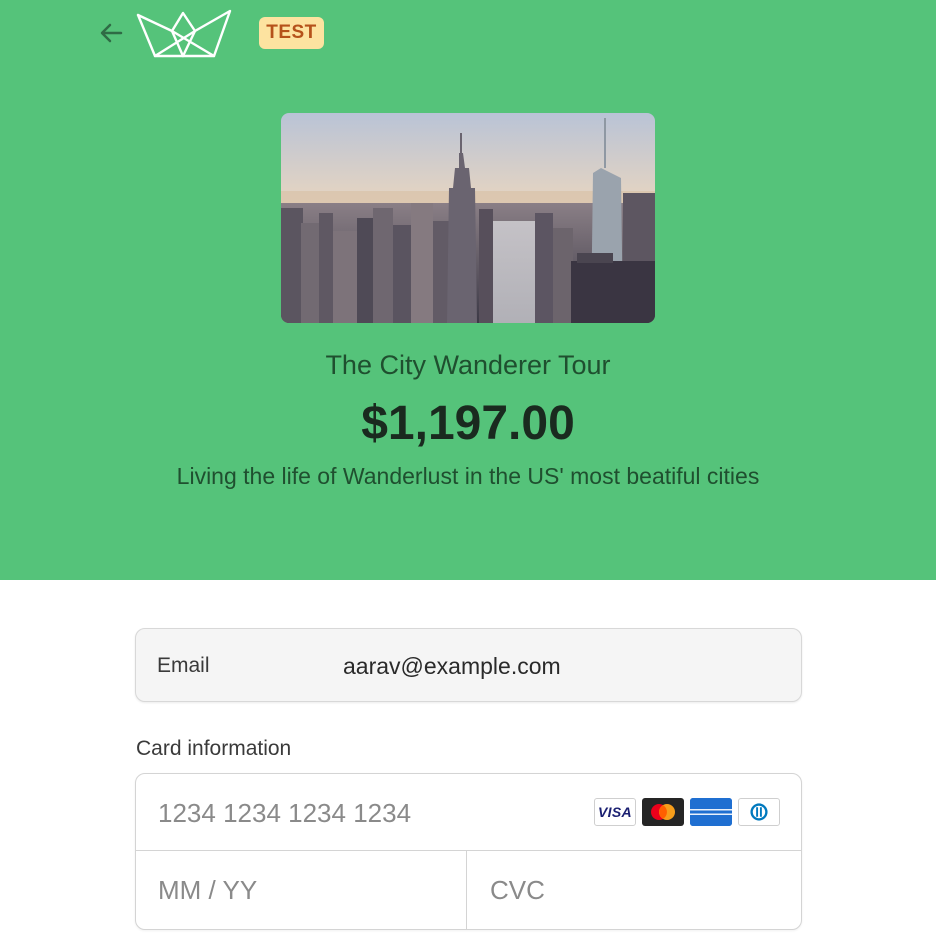  Describe the element at coordinates (183, 665) in the screenshot. I see `email-label: Email` at that location.